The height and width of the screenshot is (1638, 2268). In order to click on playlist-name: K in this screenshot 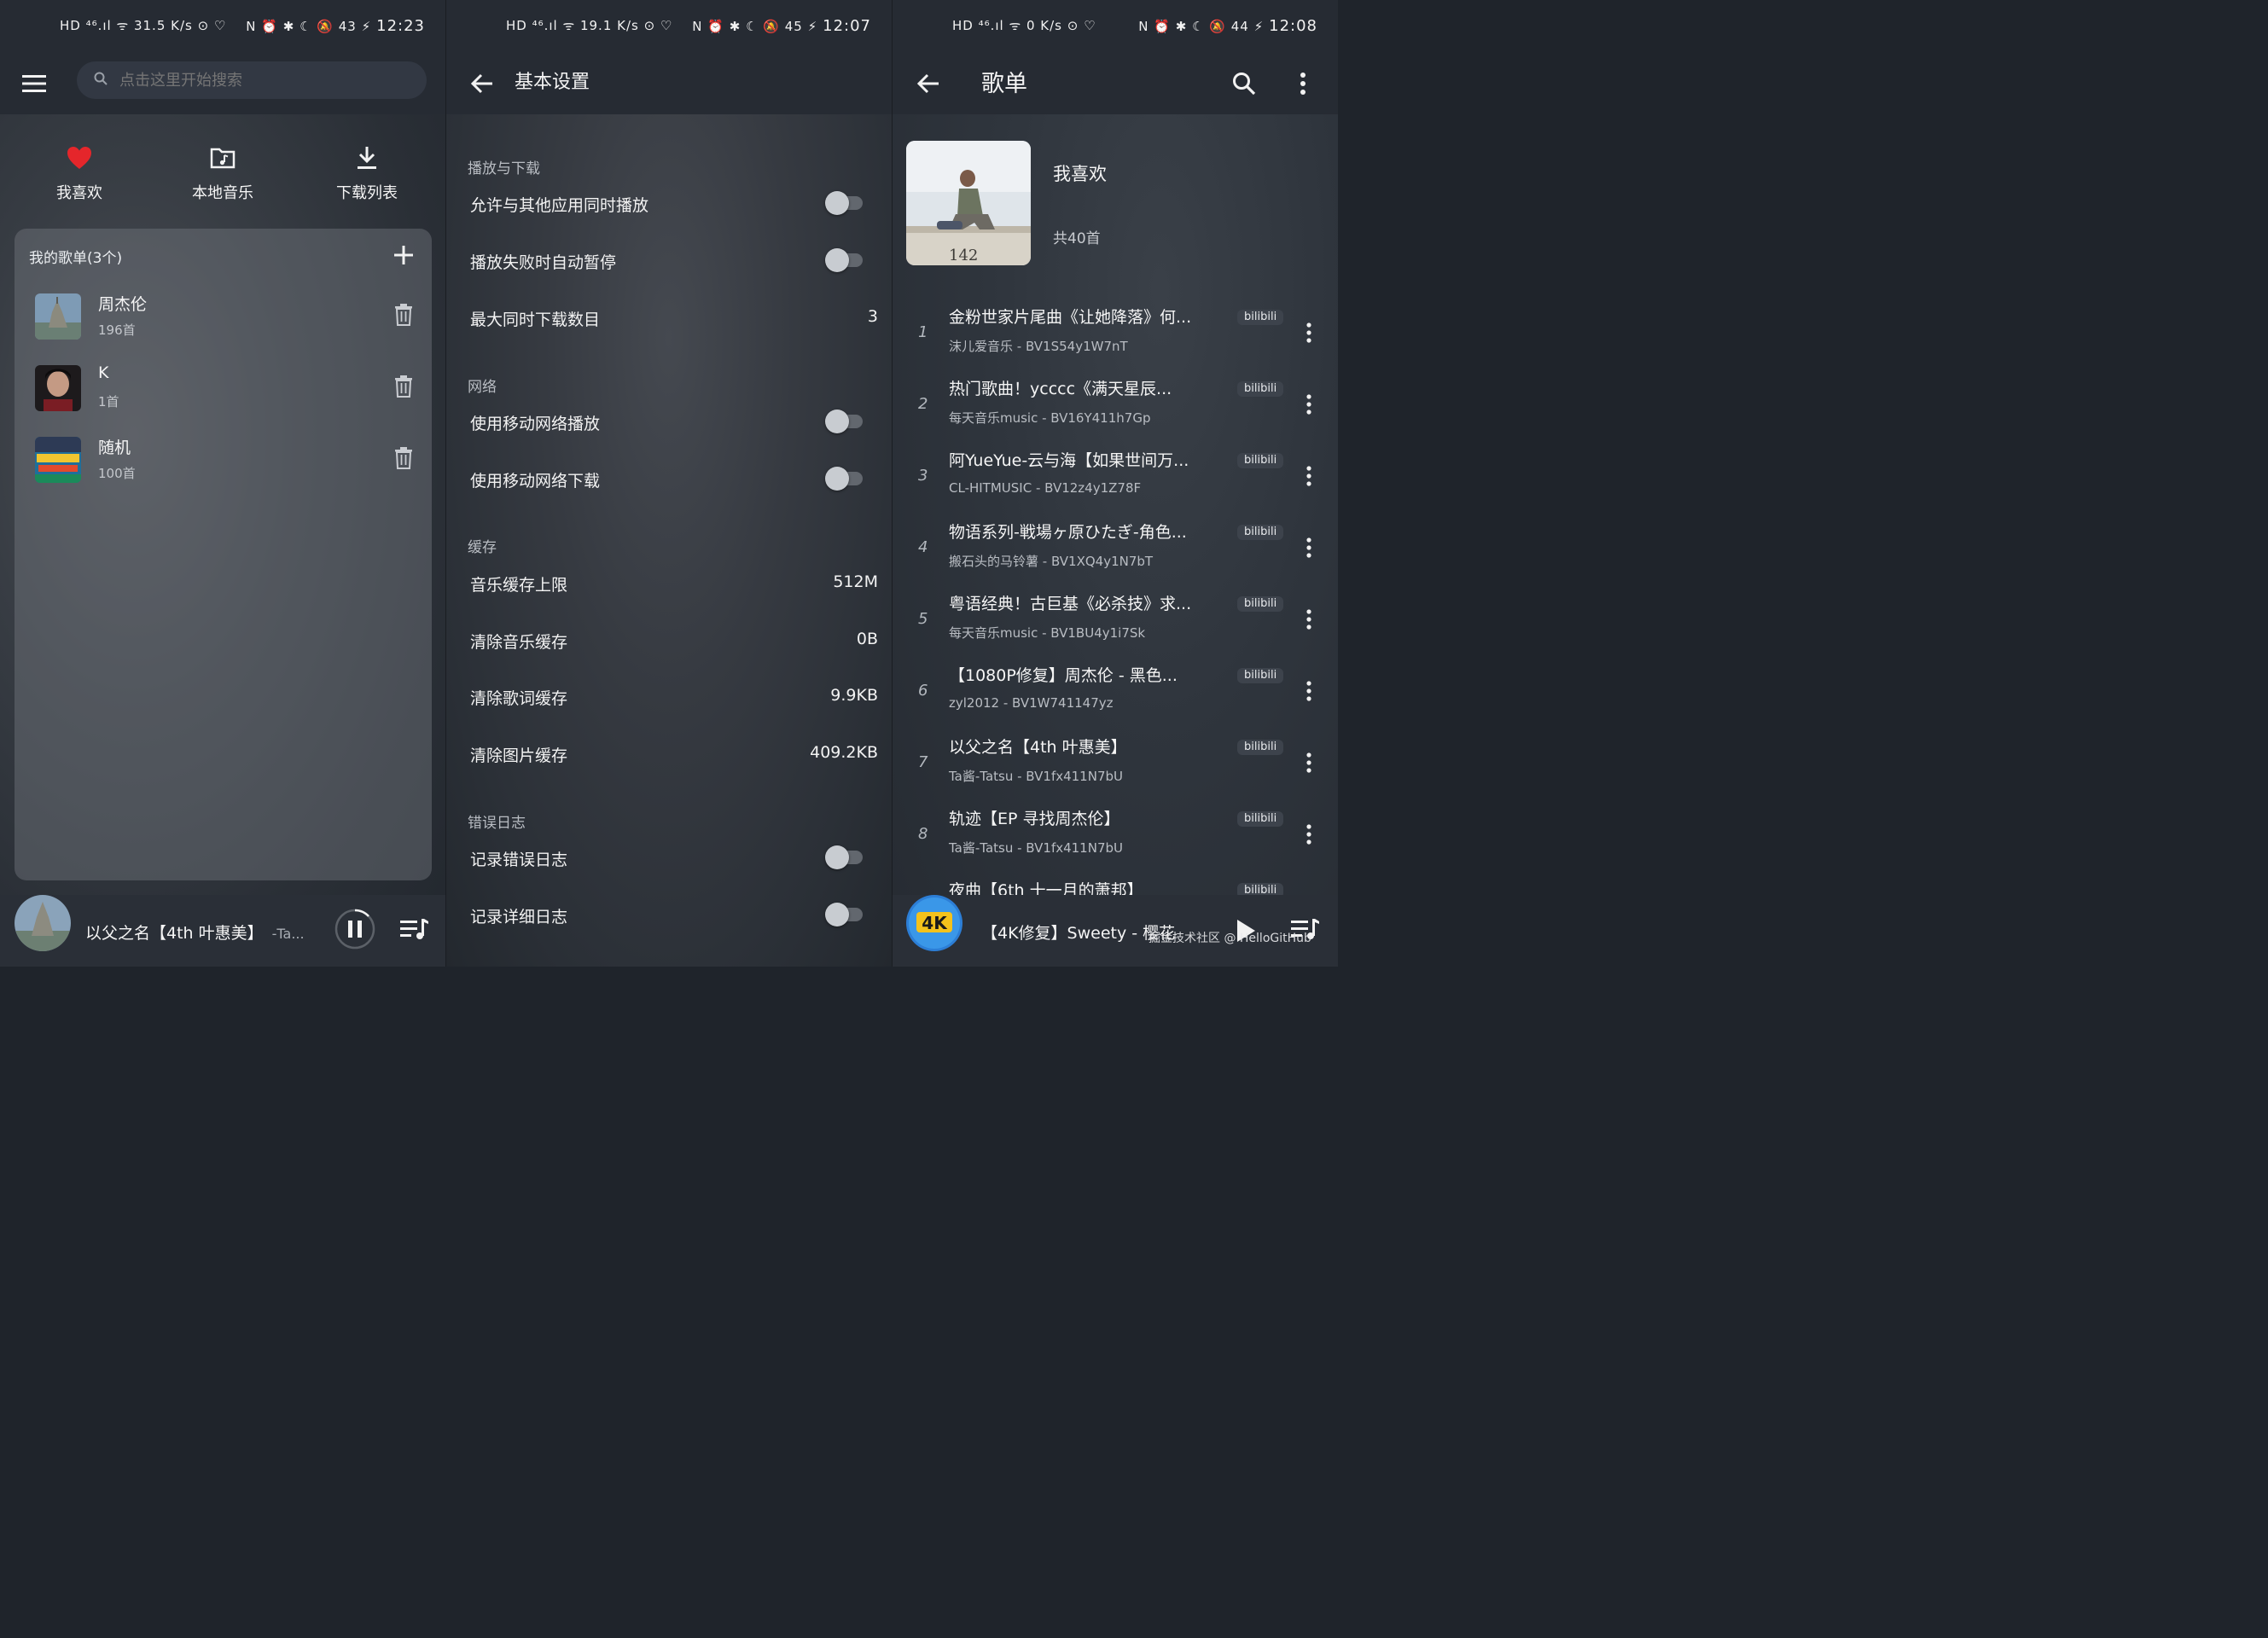, I will do `click(103, 373)`.